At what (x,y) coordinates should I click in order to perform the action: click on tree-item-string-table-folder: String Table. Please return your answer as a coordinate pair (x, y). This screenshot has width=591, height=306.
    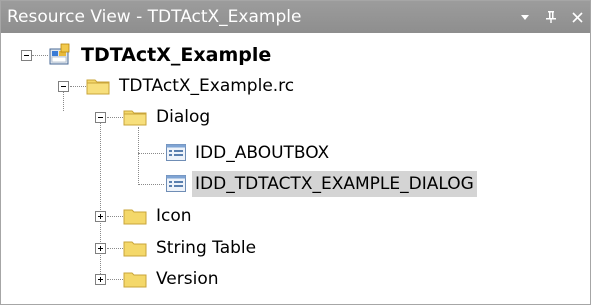
    Looking at the image, I should click on (184, 248).